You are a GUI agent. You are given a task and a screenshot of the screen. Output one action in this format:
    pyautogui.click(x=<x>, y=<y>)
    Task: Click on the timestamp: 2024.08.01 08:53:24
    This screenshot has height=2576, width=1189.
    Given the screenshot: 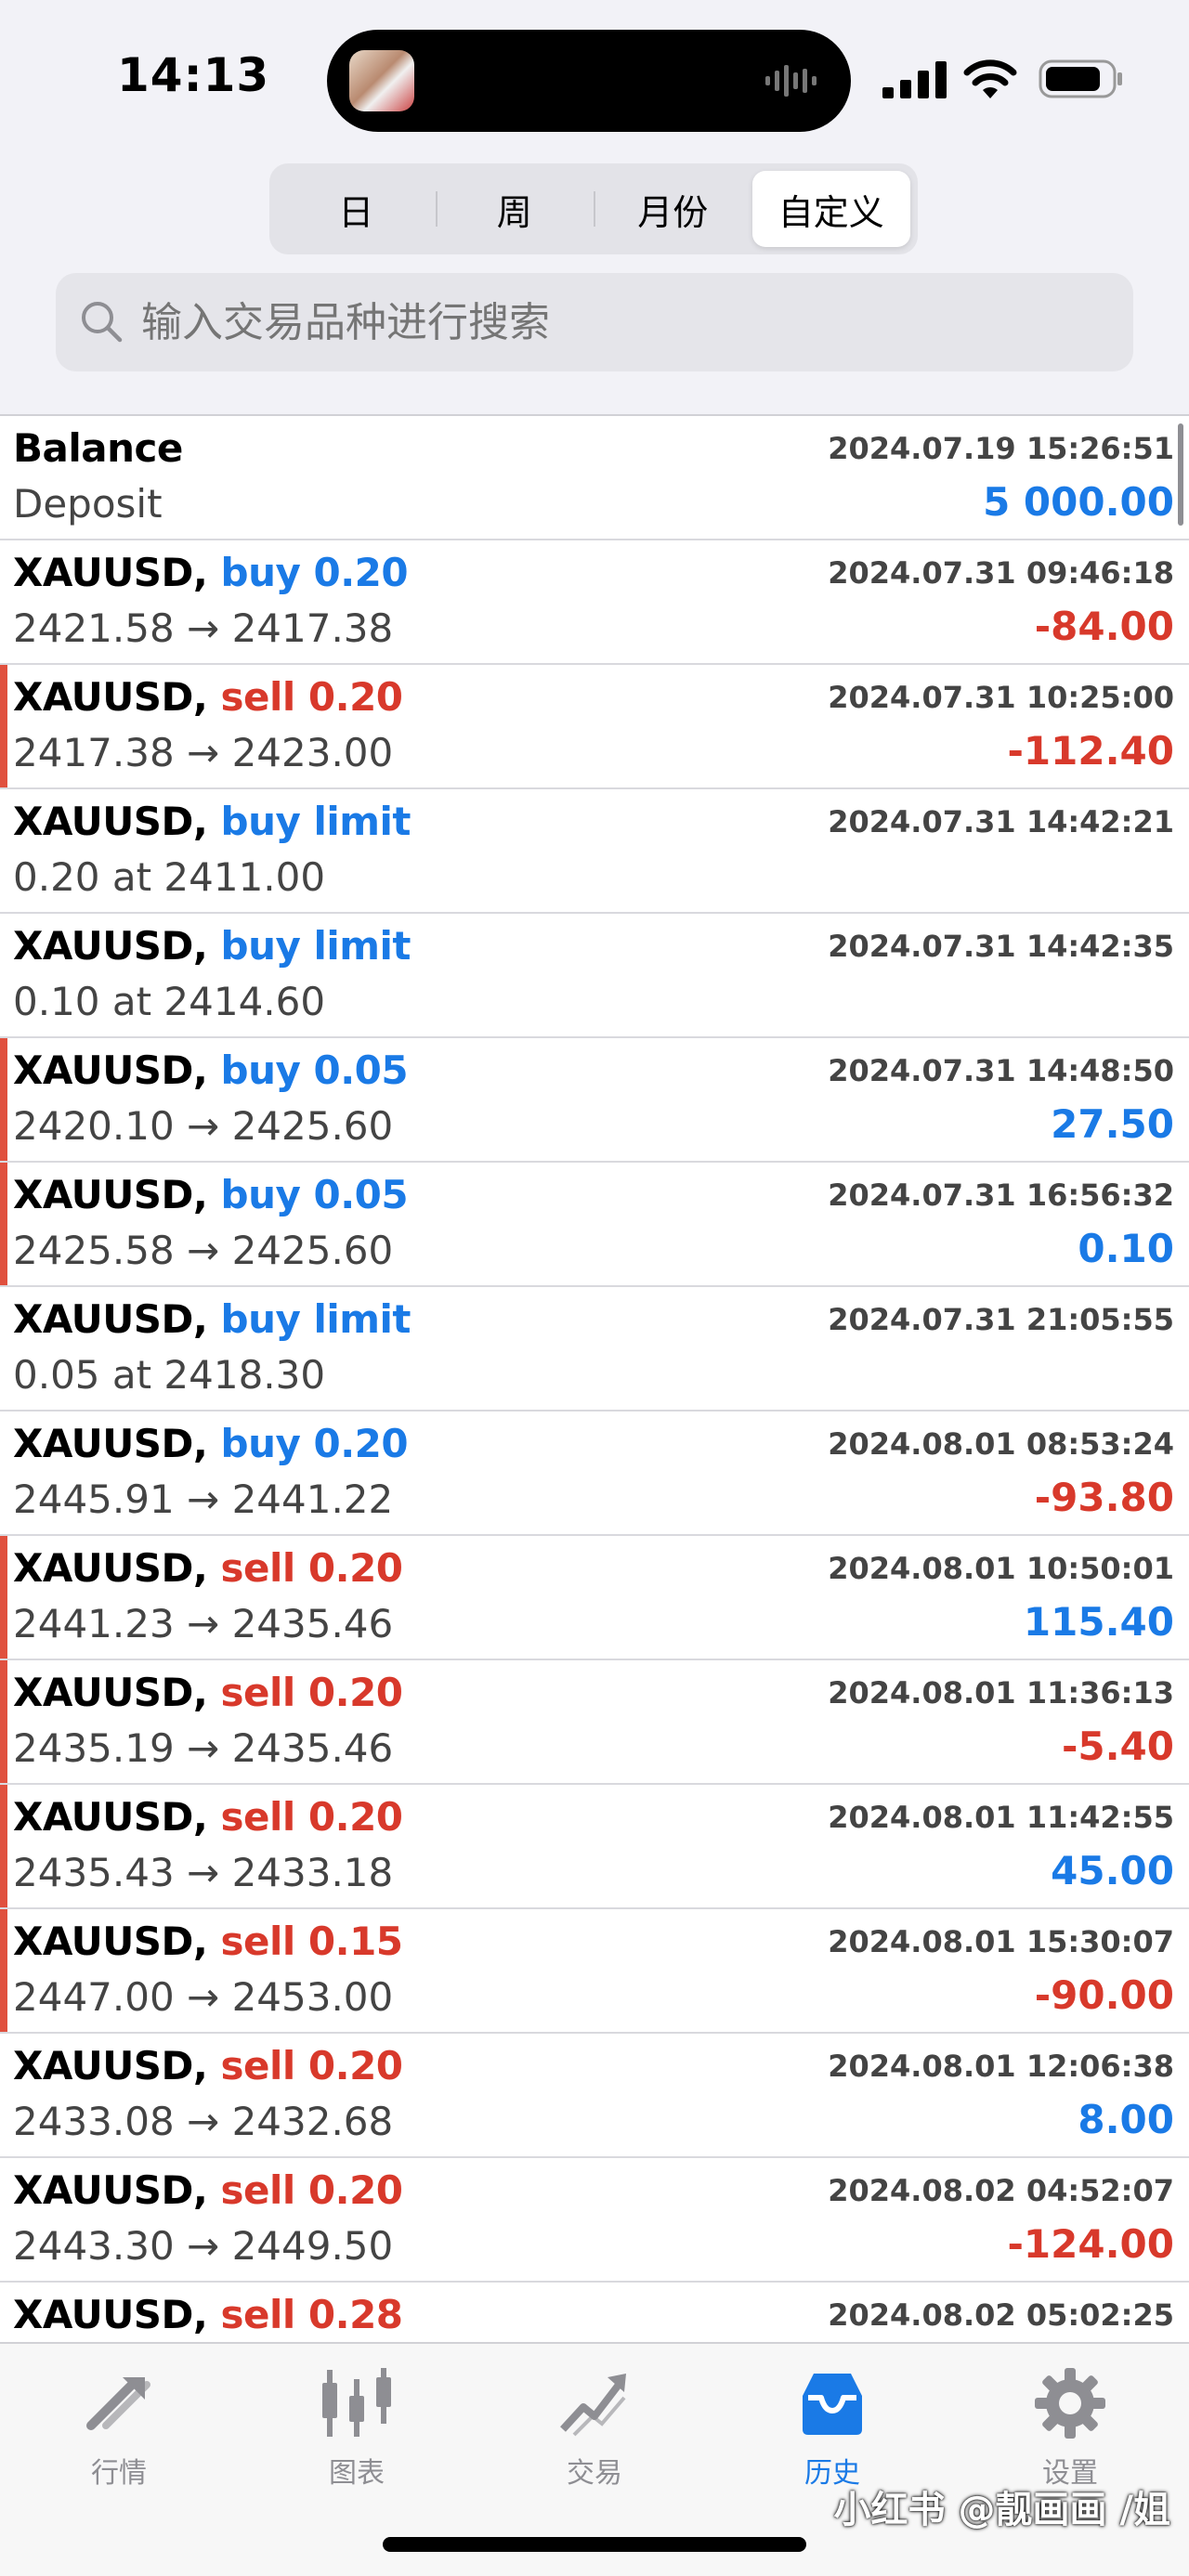 What is the action you would take?
    pyautogui.click(x=1001, y=1444)
    